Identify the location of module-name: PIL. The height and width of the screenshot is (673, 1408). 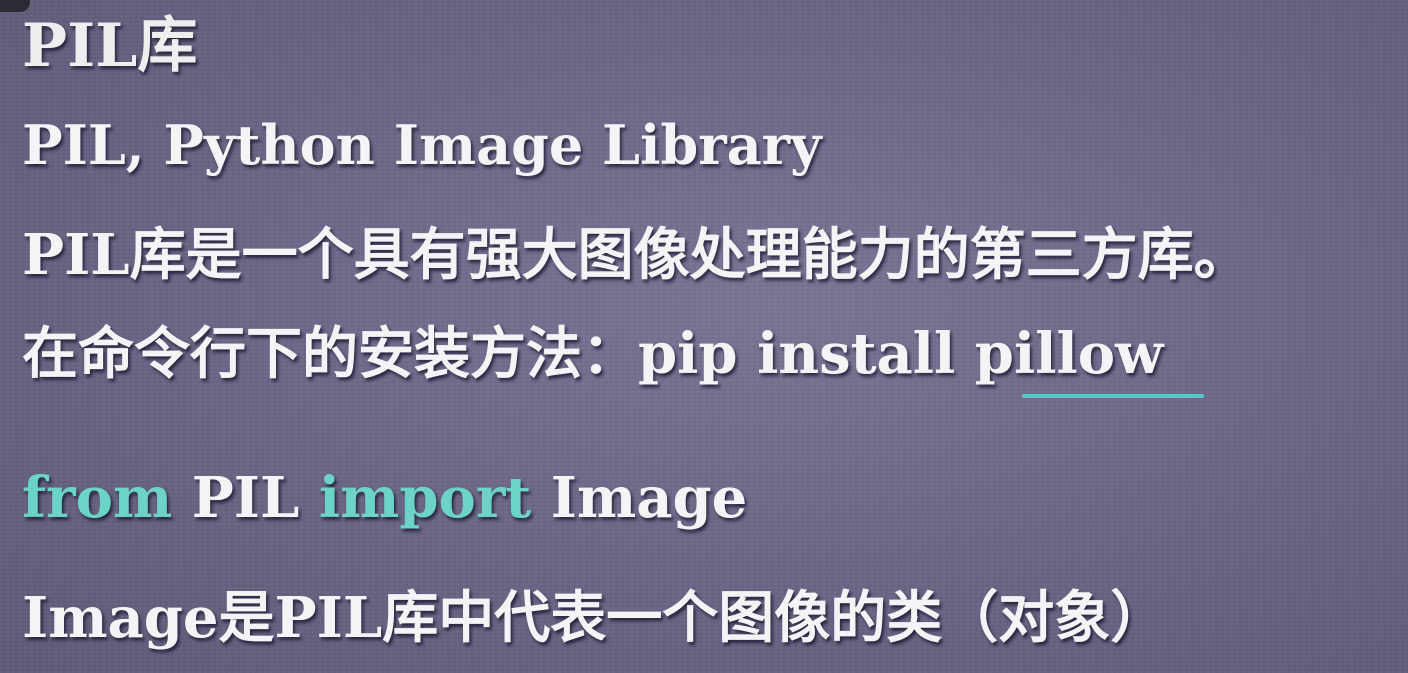
(245, 498).